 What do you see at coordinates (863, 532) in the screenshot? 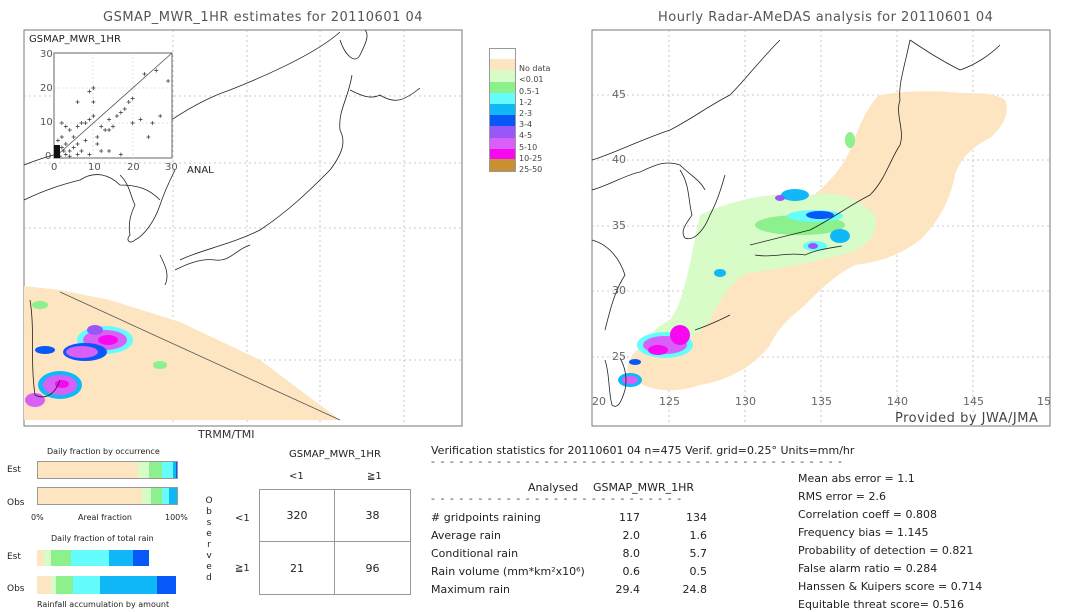
I see `score-line: Frequency bias = 1.145` at bounding box center [863, 532].